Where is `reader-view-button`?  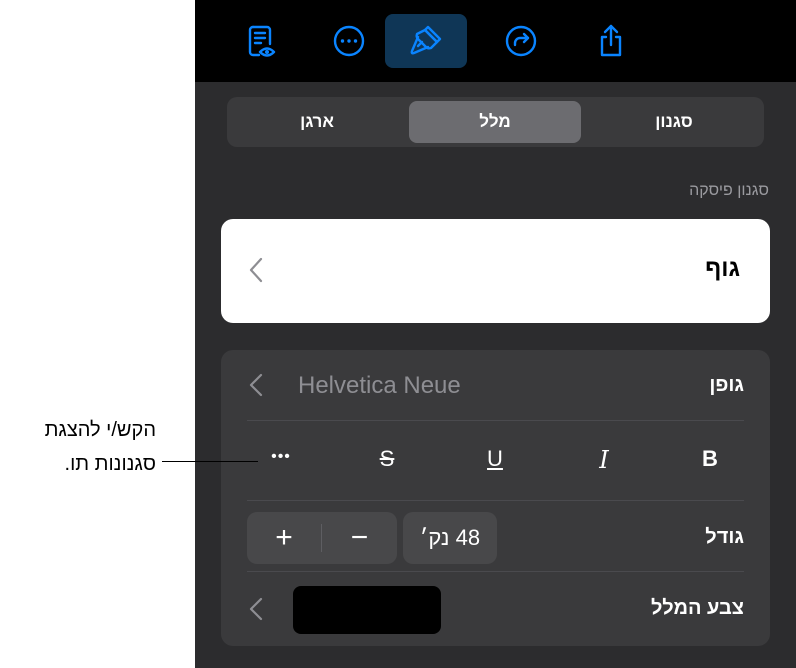 reader-view-button is located at coordinates (262, 41).